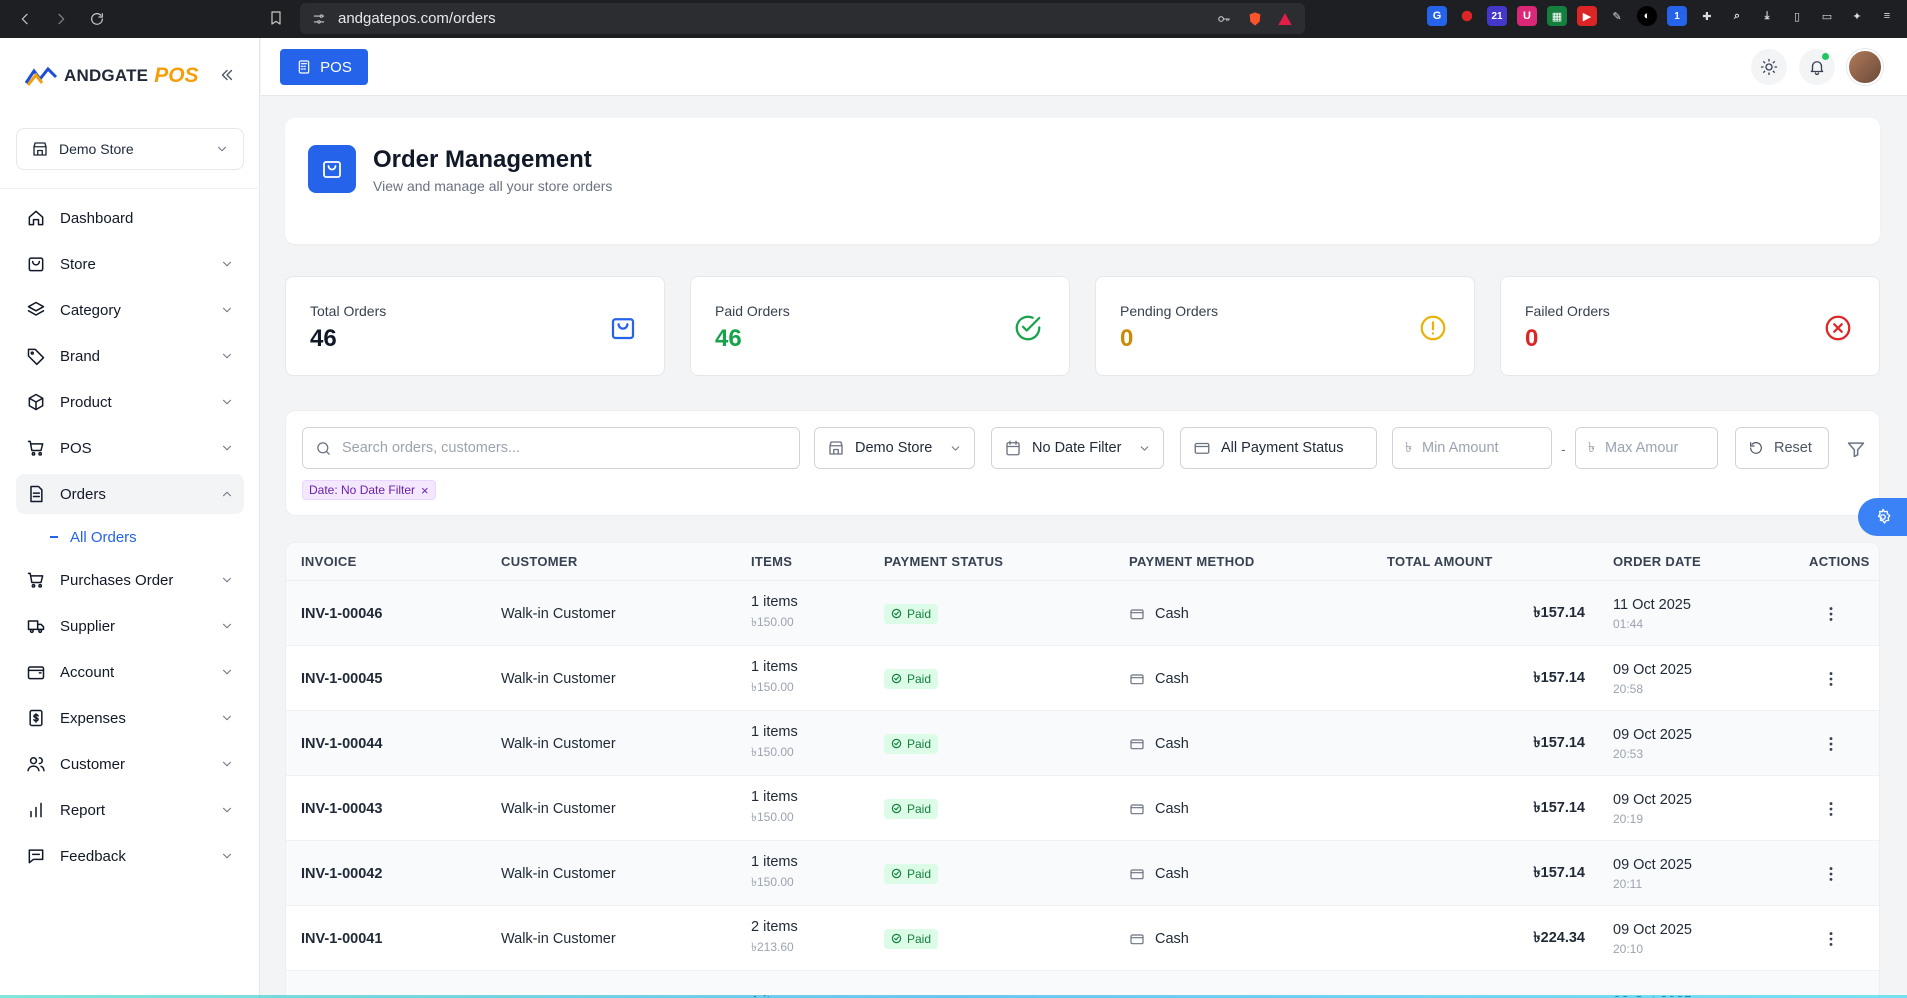 This screenshot has width=1907, height=998. I want to click on ublock-extension-icon: U, so click(1527, 16).